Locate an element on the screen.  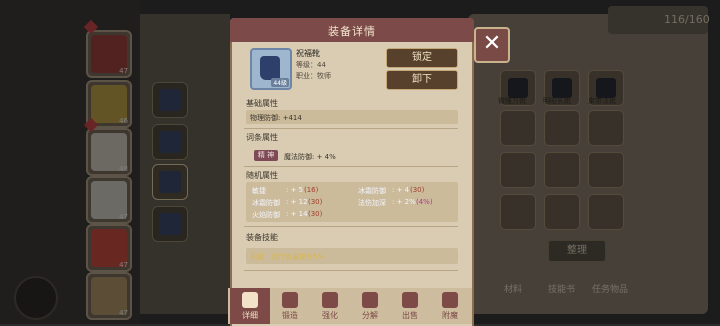
tab-enhance: 强化 is located at coordinates (330, 306).